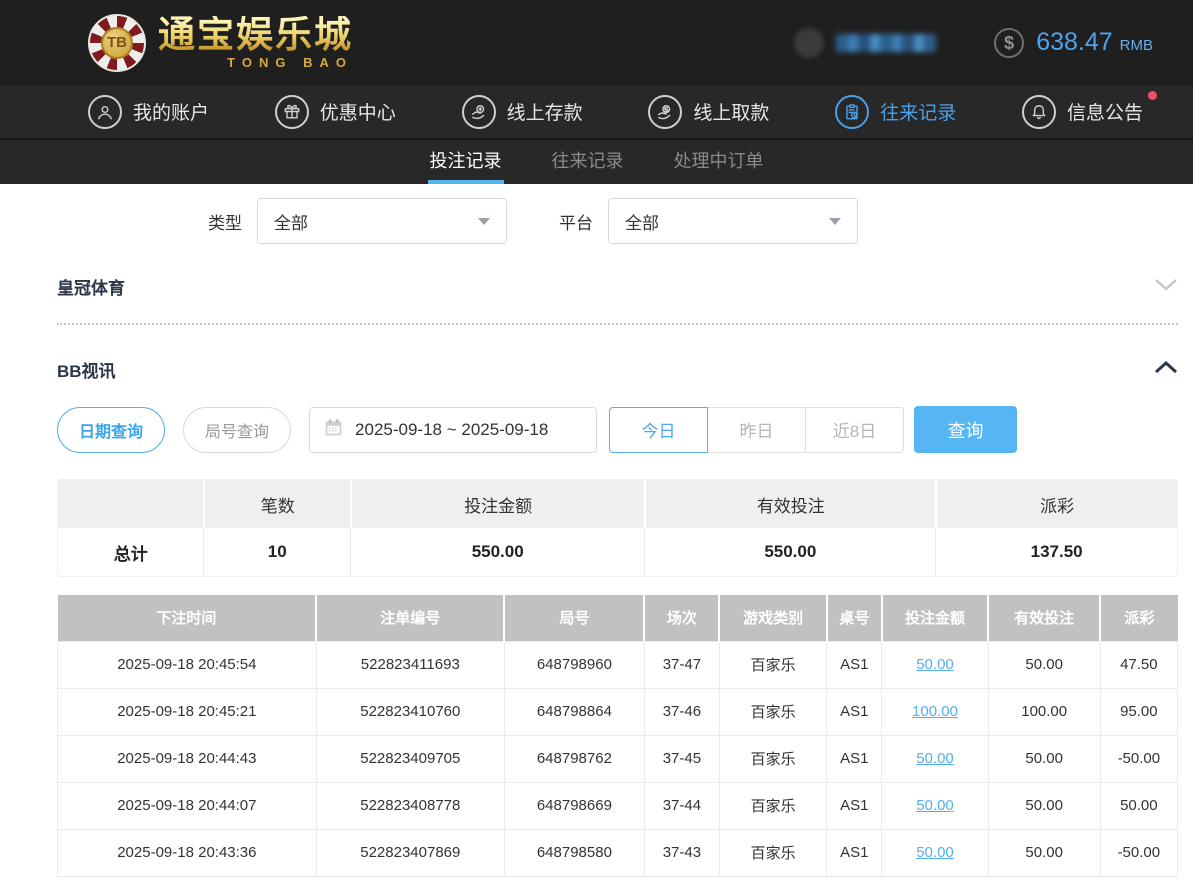 This screenshot has height=882, width=1193. What do you see at coordinates (596, 111) in the screenshot?
I see `main-nav: 我的账户 优惠中心 线上存款 线上取款 往来记录 信息公告` at bounding box center [596, 111].